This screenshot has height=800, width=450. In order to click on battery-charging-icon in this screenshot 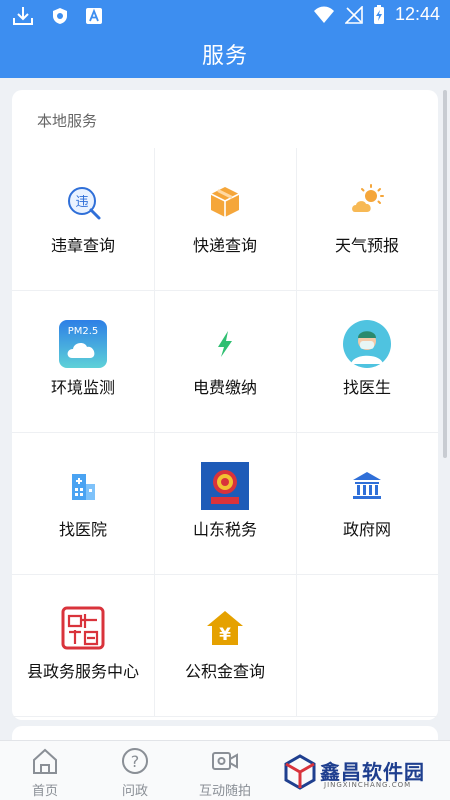, I will do `click(378, 14)`.